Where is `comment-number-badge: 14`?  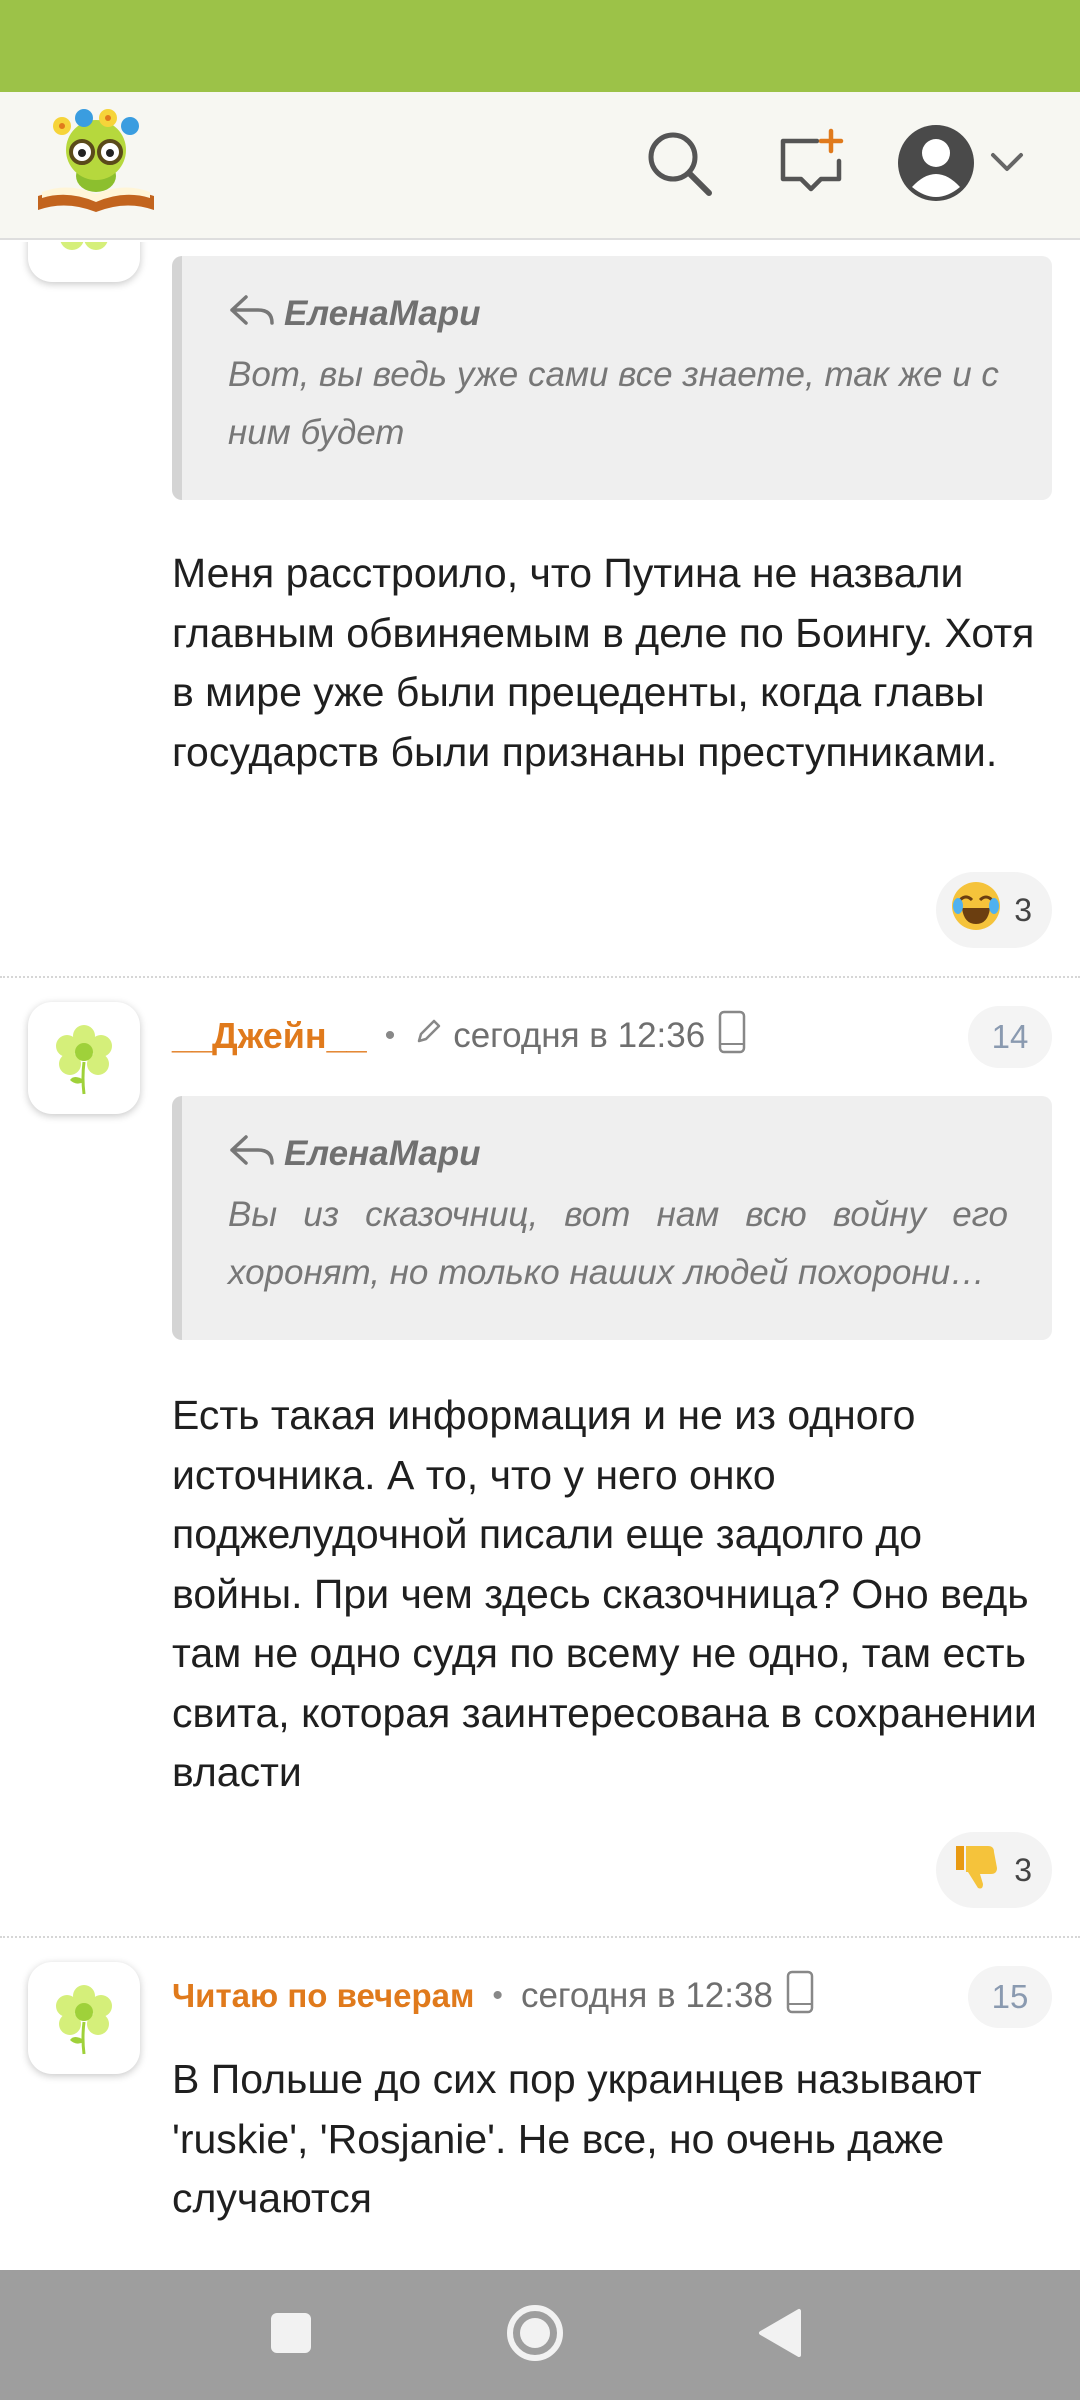 comment-number-badge: 14 is located at coordinates (1010, 1037).